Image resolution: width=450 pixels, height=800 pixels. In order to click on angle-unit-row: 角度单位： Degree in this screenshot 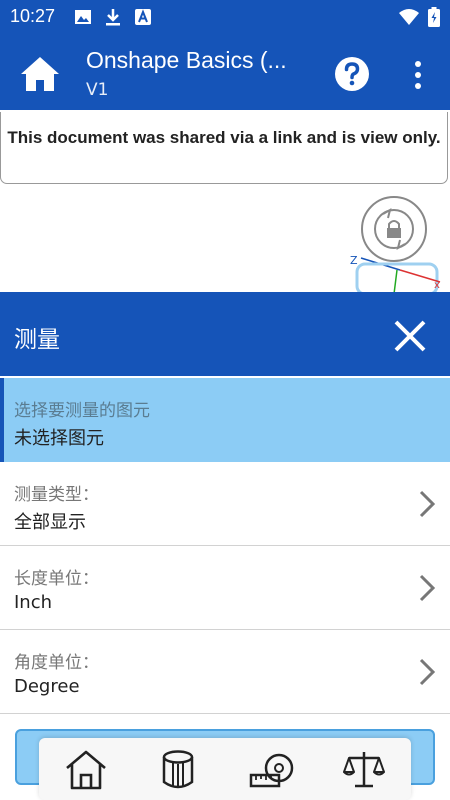, I will do `click(225, 672)`.